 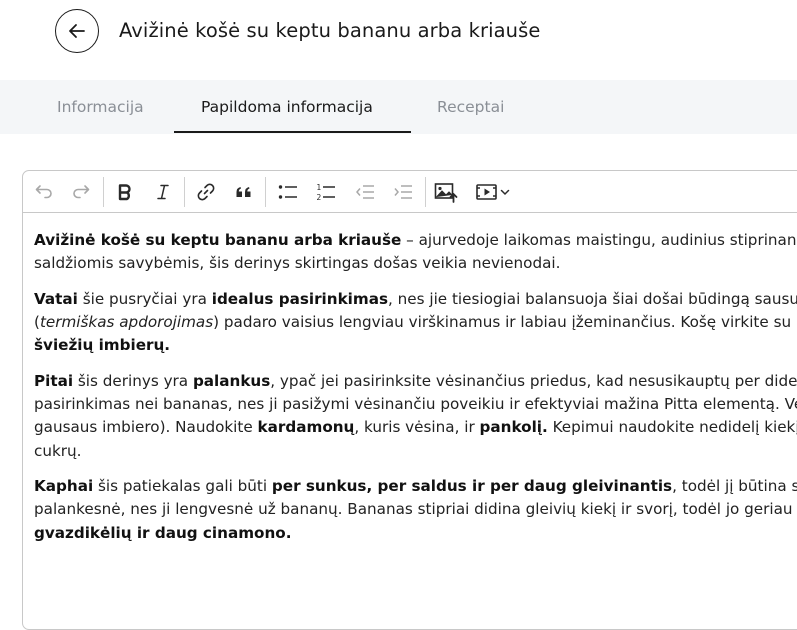 What do you see at coordinates (64, 486) in the screenshot?
I see `bold-text: Kaphai` at bounding box center [64, 486].